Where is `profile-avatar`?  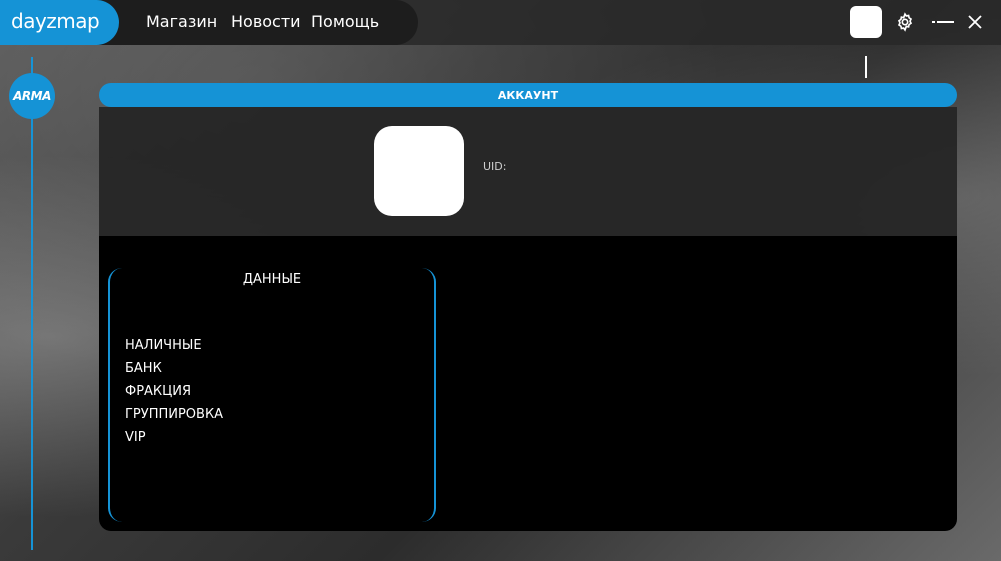
profile-avatar is located at coordinates (419, 171).